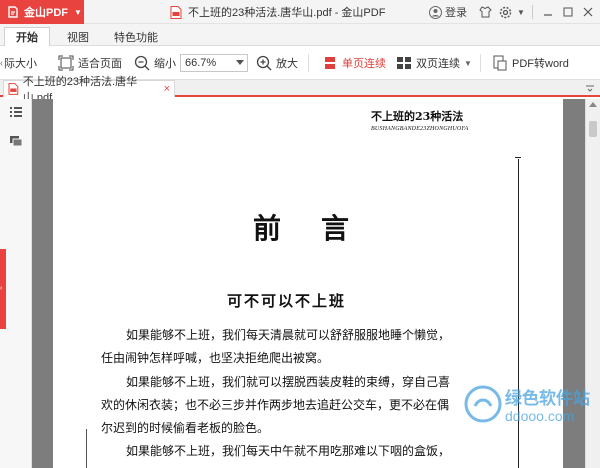 This screenshot has width=600, height=468. Describe the element at coordinates (66, 63) in the screenshot. I see `fit-page-icon` at that location.